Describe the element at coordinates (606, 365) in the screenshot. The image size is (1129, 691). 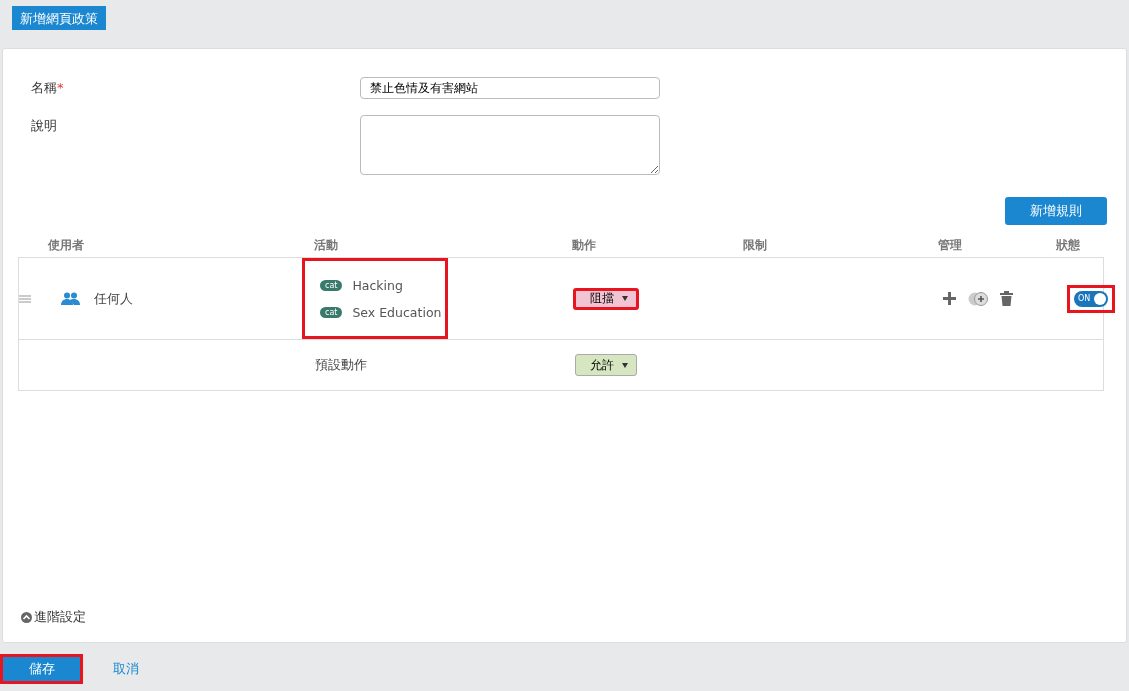
I see `action-dropdown: 允許` at that location.